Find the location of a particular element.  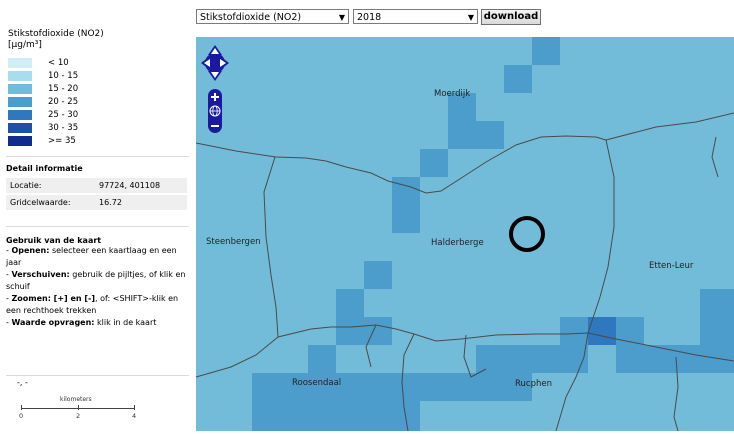

pollutant-select-value: Stikstofdioxide (NO2) is located at coordinates (251, 17).